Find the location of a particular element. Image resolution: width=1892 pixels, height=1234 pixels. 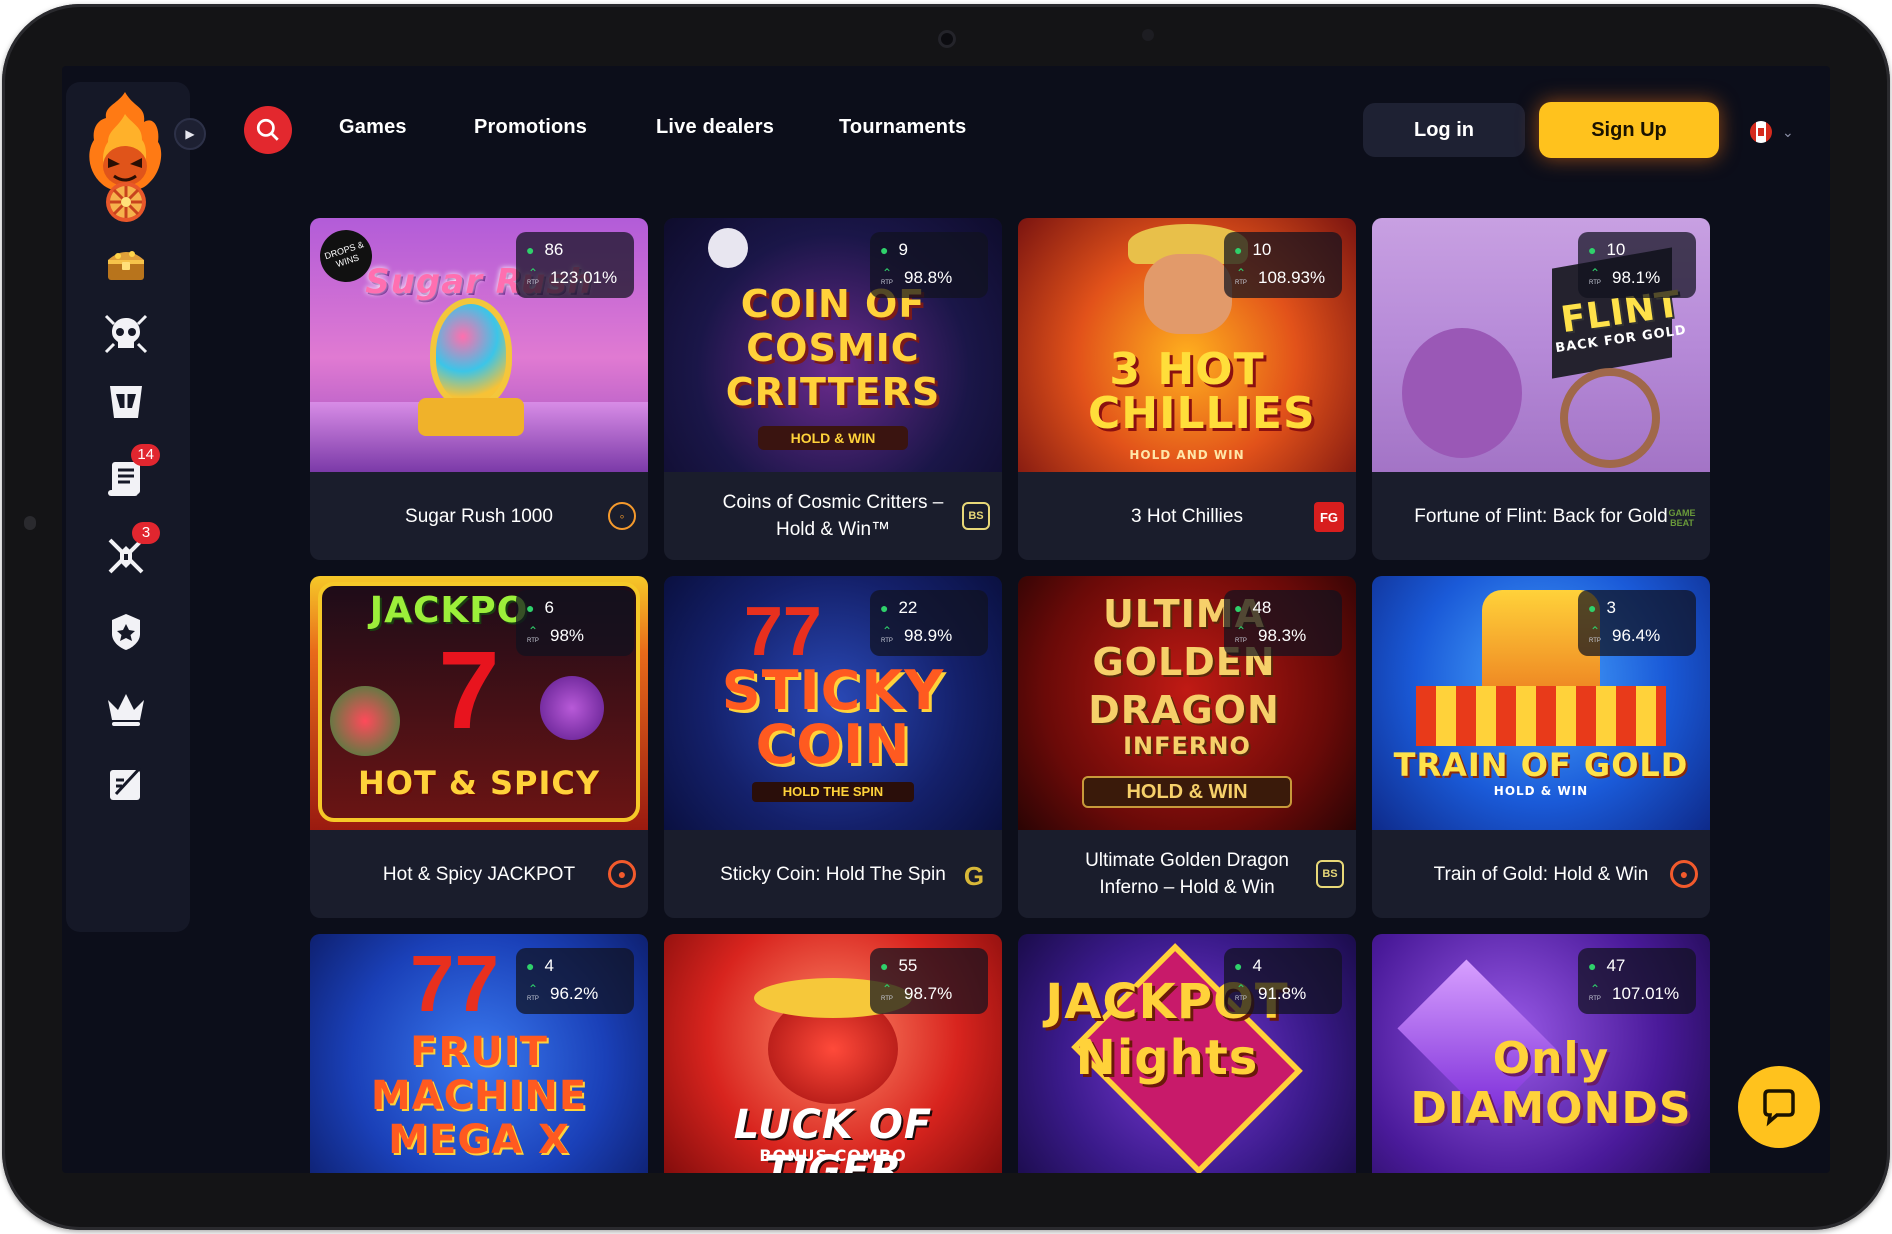

players-count: 22 is located at coordinates (908, 607).